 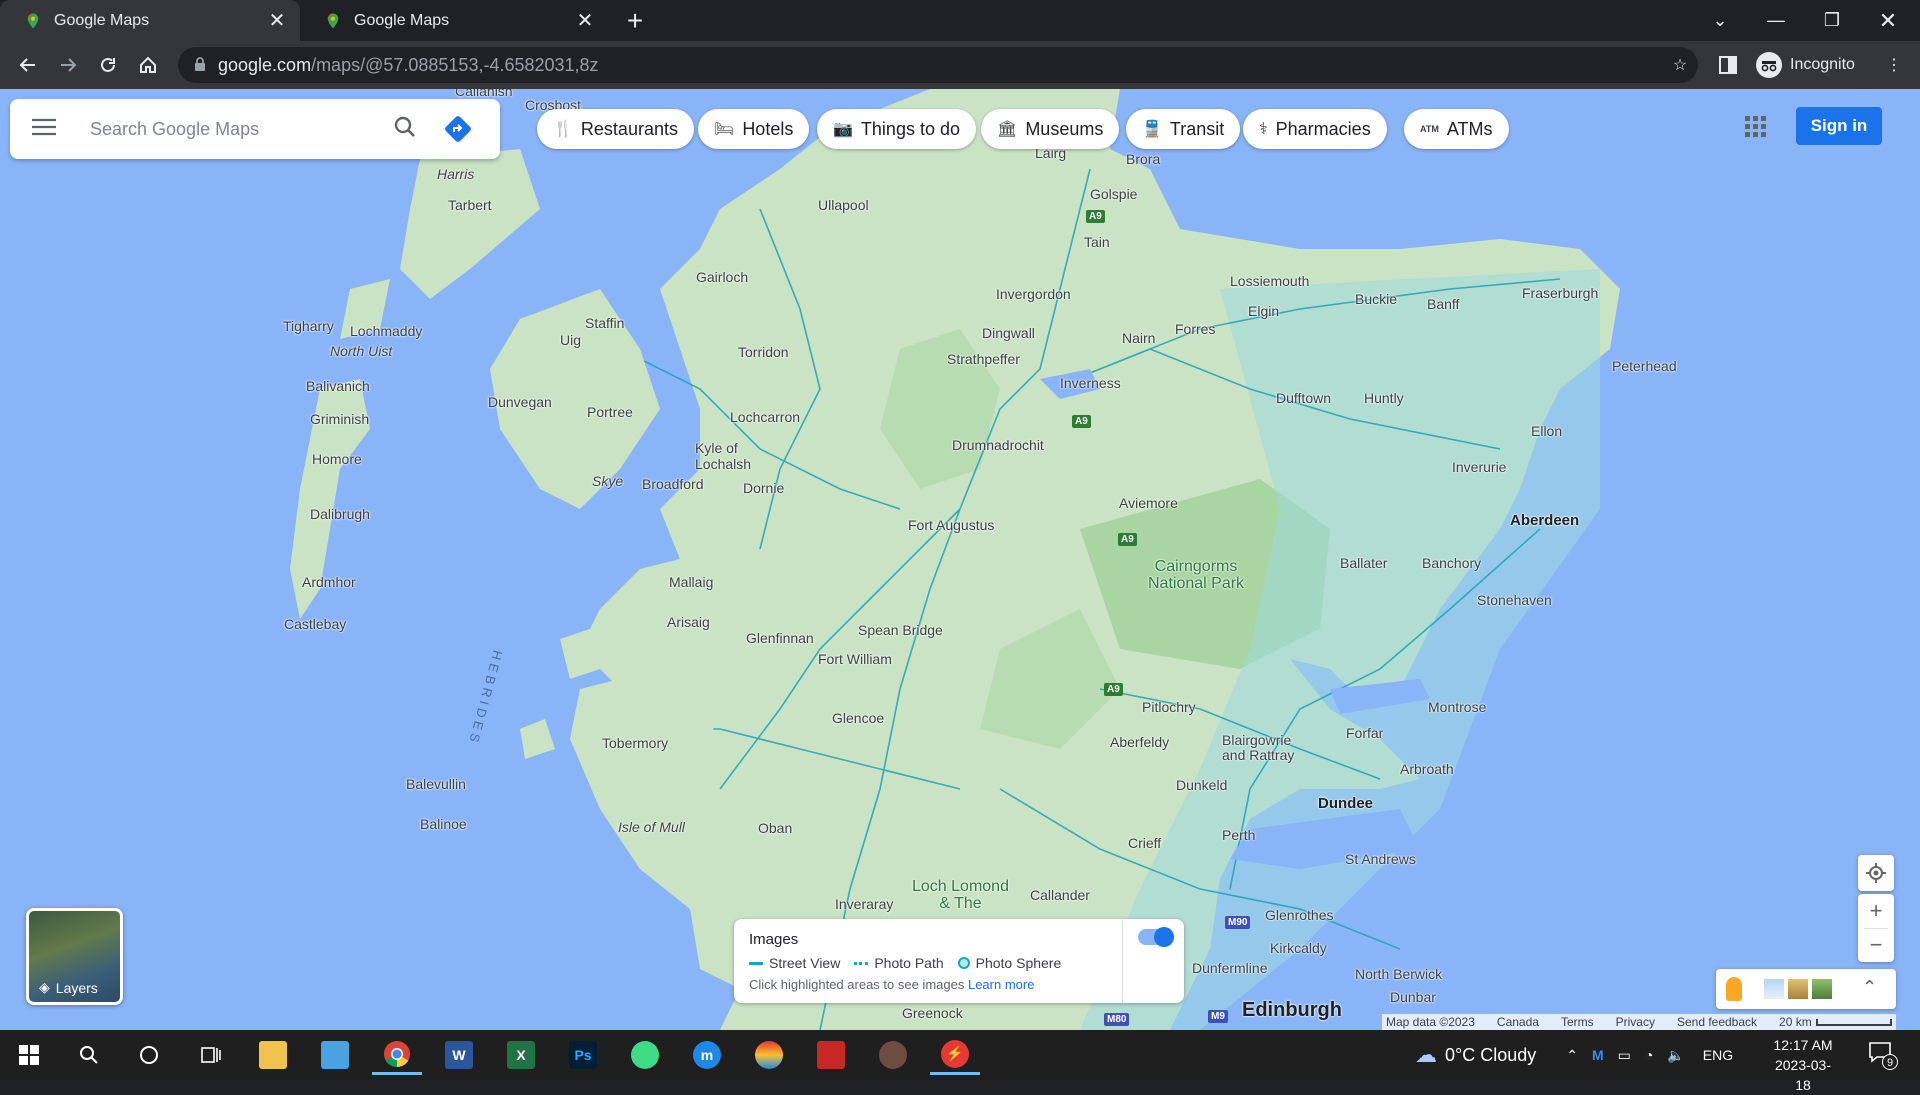 What do you see at coordinates (1139, 742) in the screenshot?
I see `place-label: Aberfeldy` at bounding box center [1139, 742].